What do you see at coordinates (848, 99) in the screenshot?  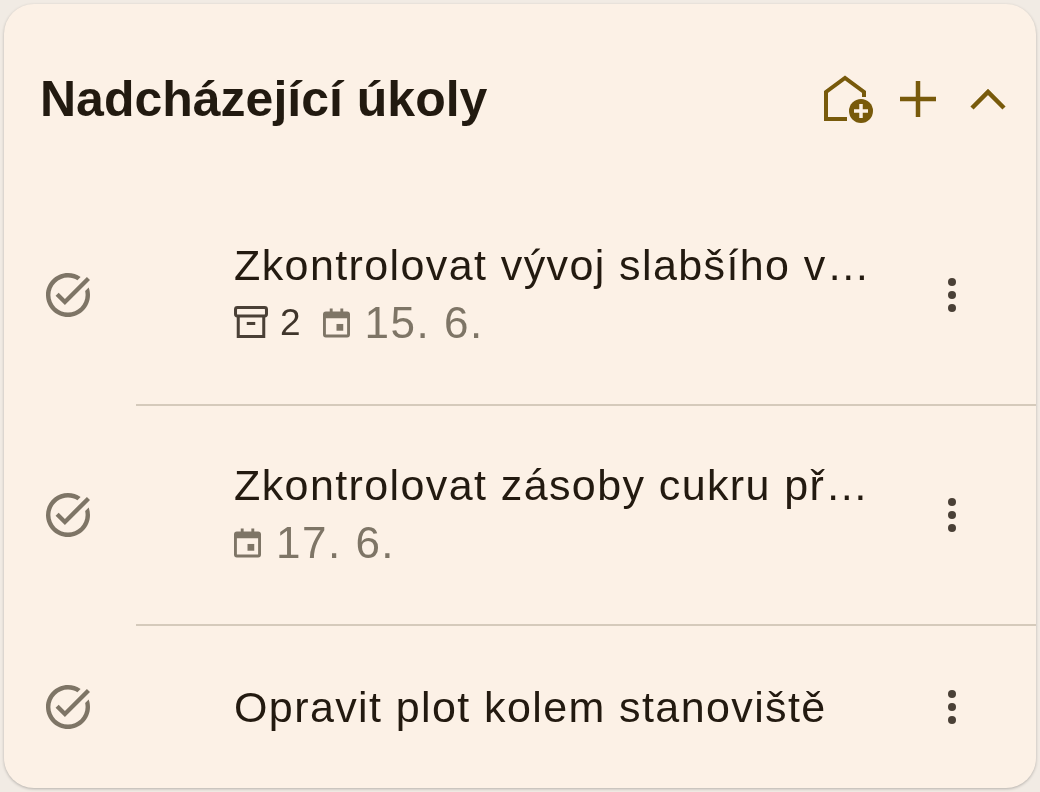 I see `house-plus-icon` at bounding box center [848, 99].